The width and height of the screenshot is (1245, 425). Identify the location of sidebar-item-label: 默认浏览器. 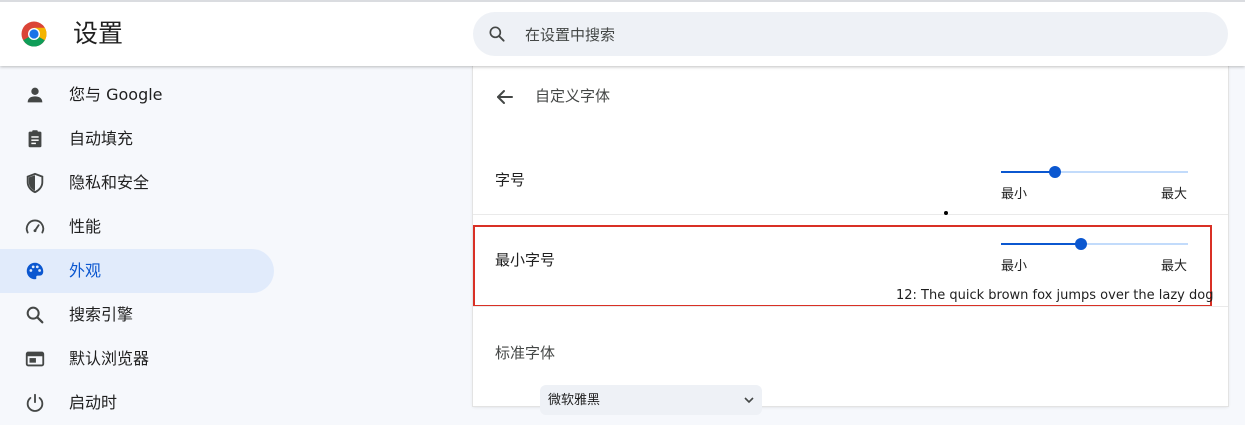
(109, 358).